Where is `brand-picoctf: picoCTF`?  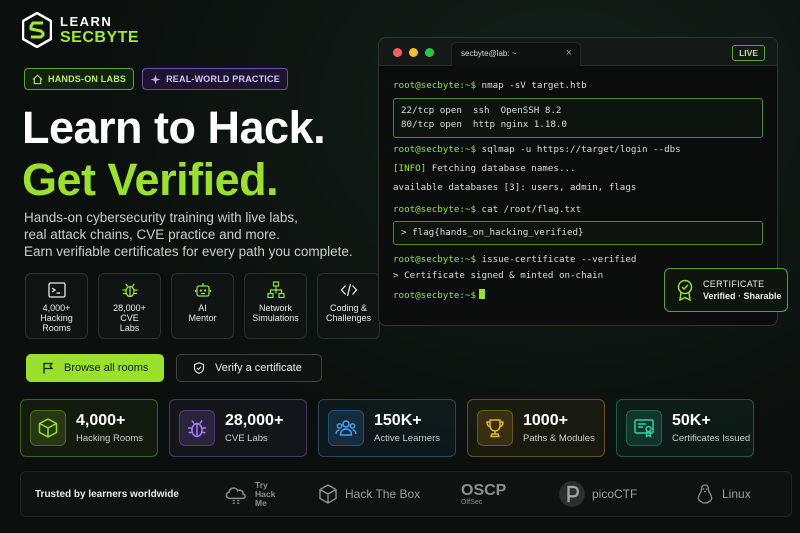 brand-picoctf: picoCTF is located at coordinates (597, 494).